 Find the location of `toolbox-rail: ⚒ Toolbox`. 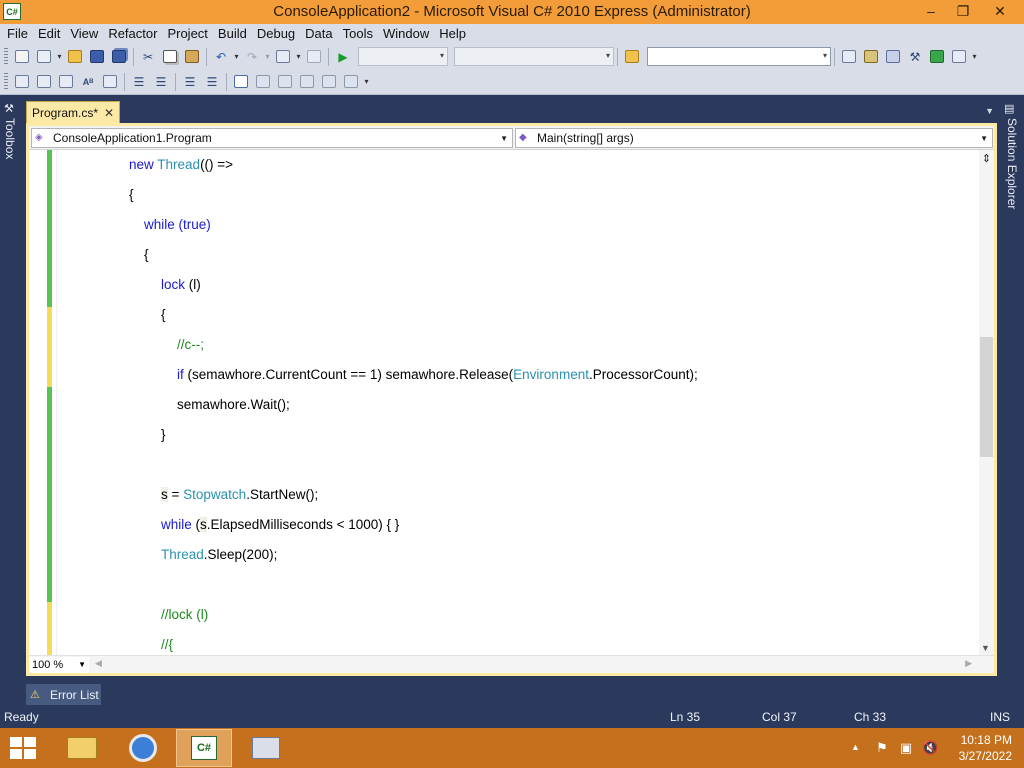

toolbox-rail: ⚒ Toolbox is located at coordinates (11, 136).